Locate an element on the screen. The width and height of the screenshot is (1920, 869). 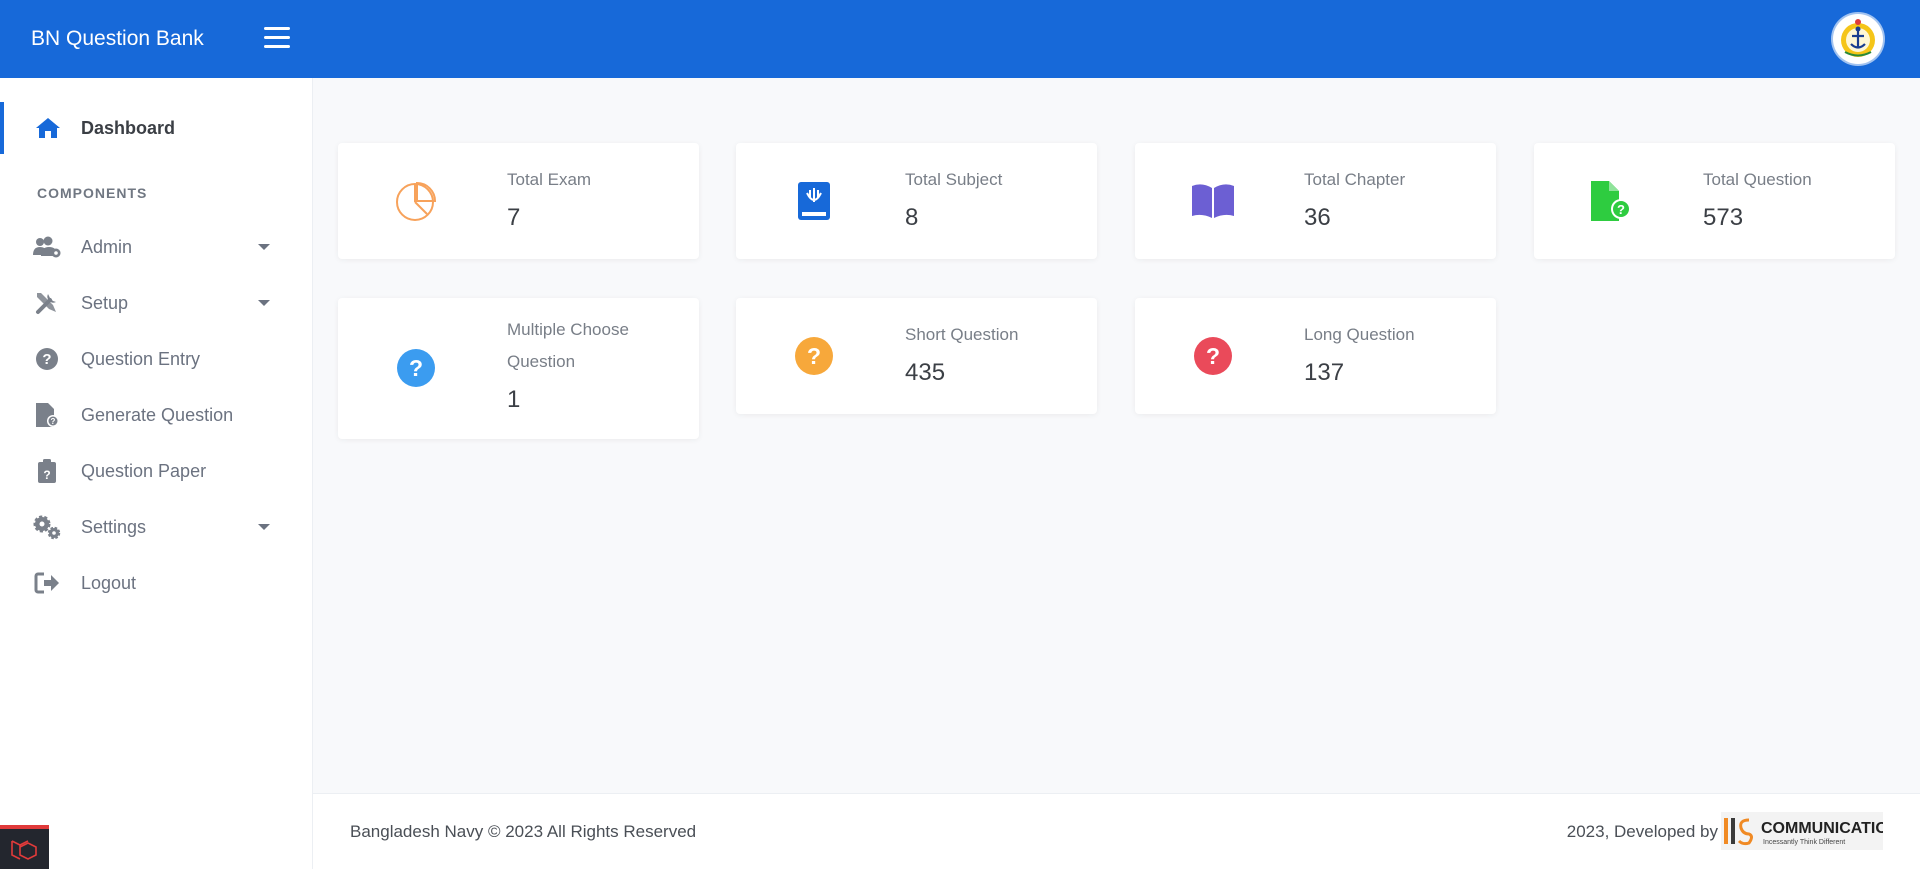
cogs-icon is located at coordinates (47, 527).